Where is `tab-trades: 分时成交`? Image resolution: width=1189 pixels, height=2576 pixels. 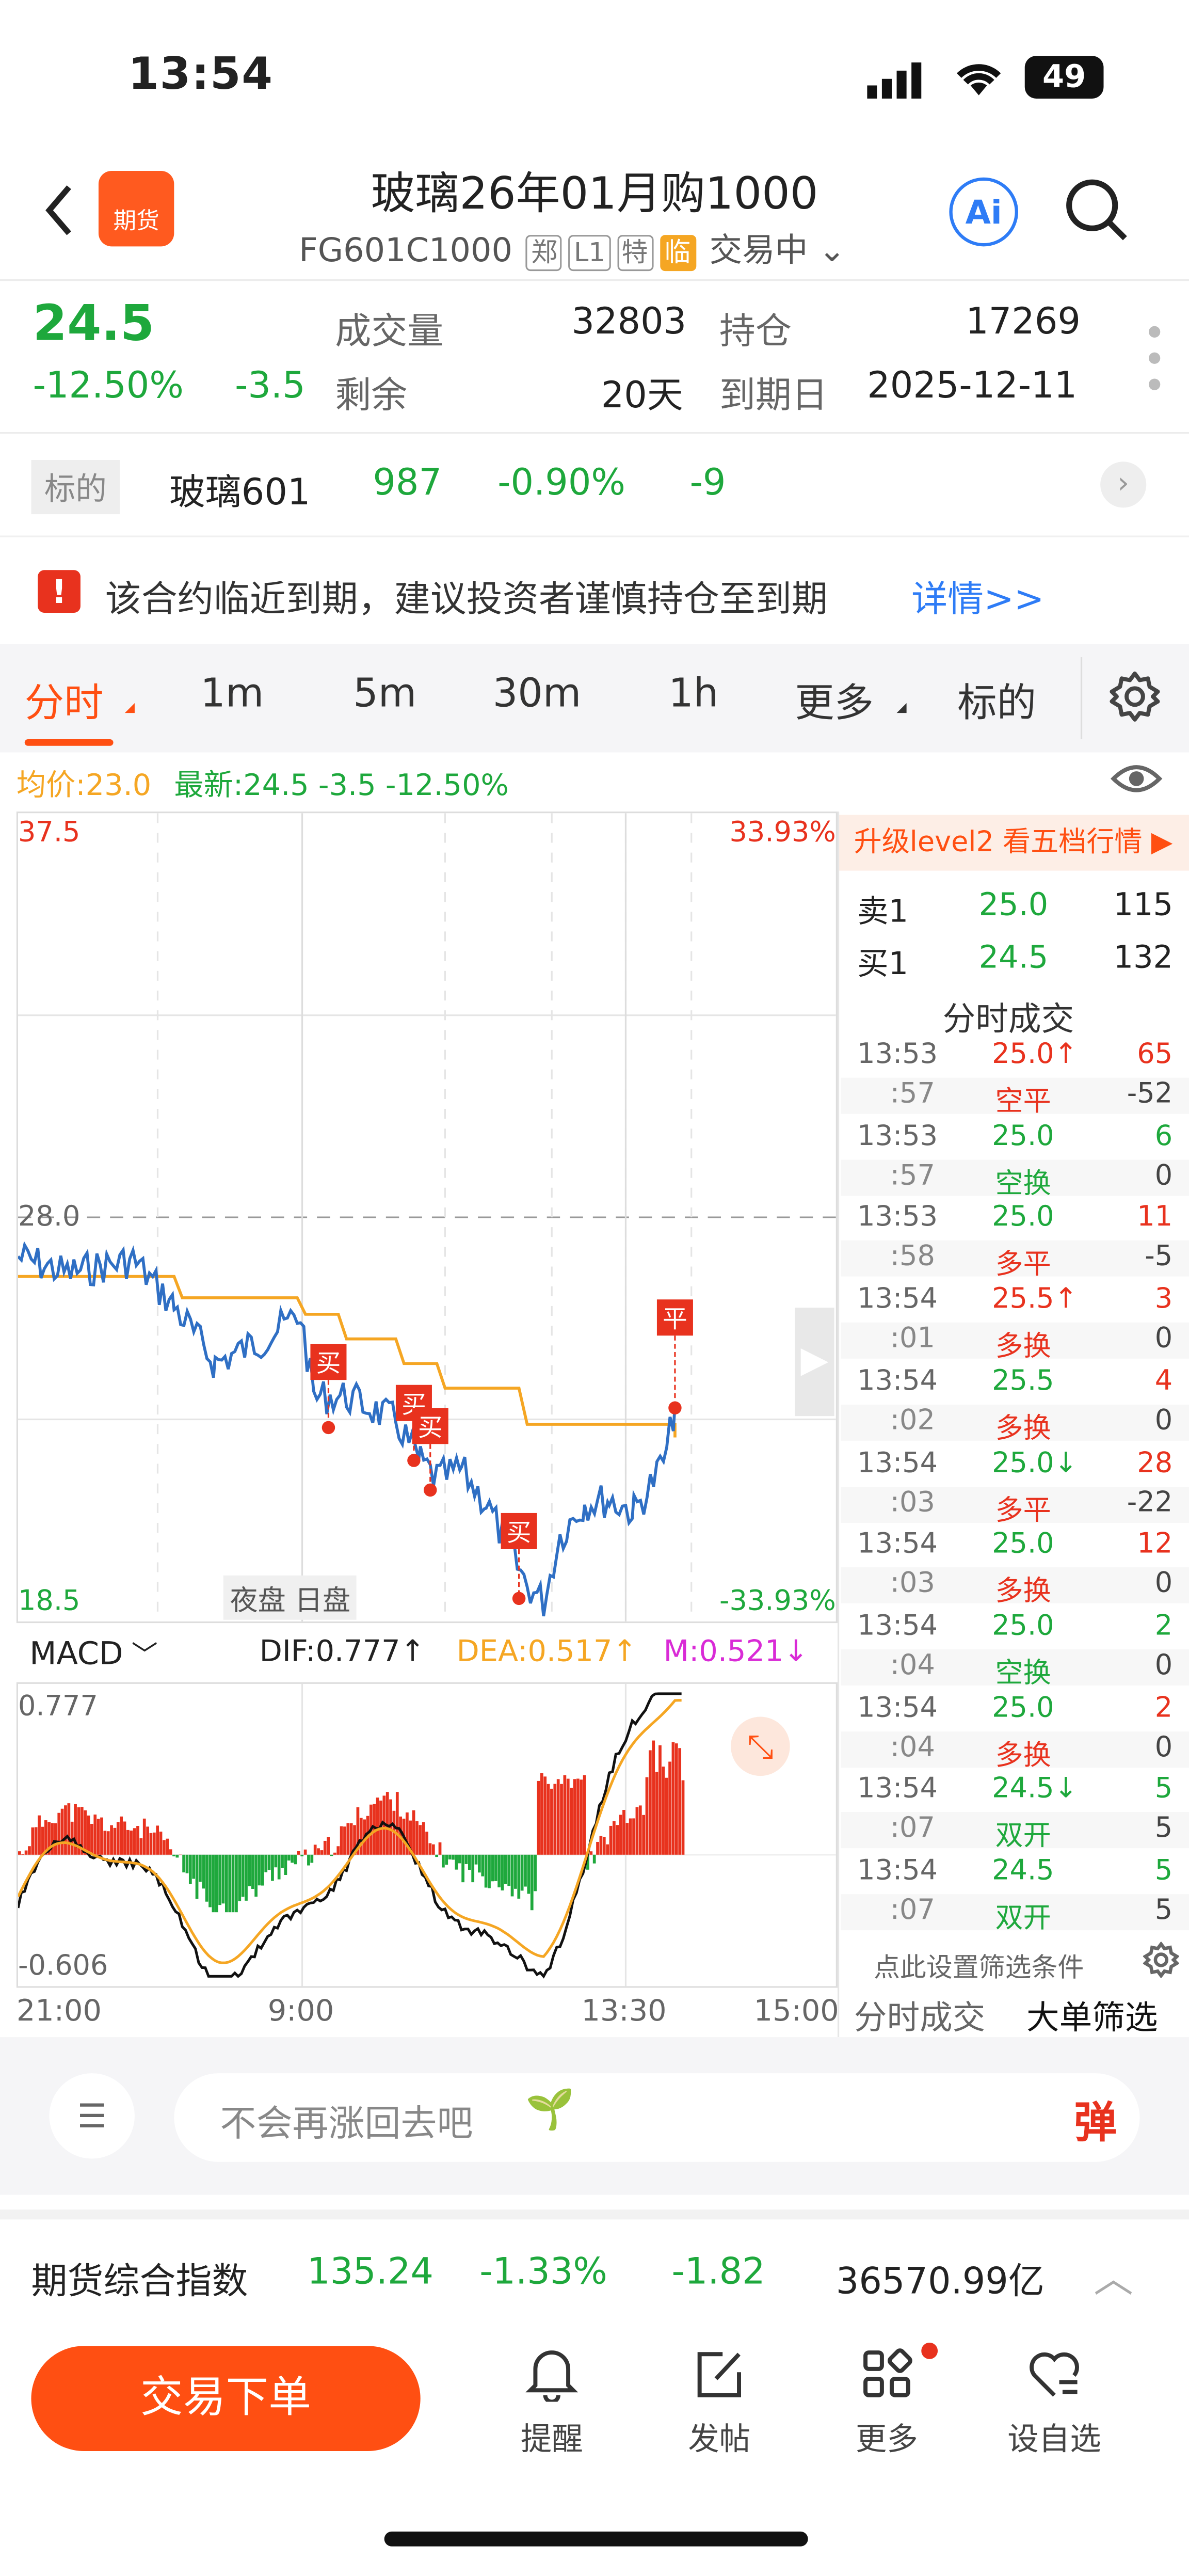
tab-trades: 分时成交 is located at coordinates (920, 2015).